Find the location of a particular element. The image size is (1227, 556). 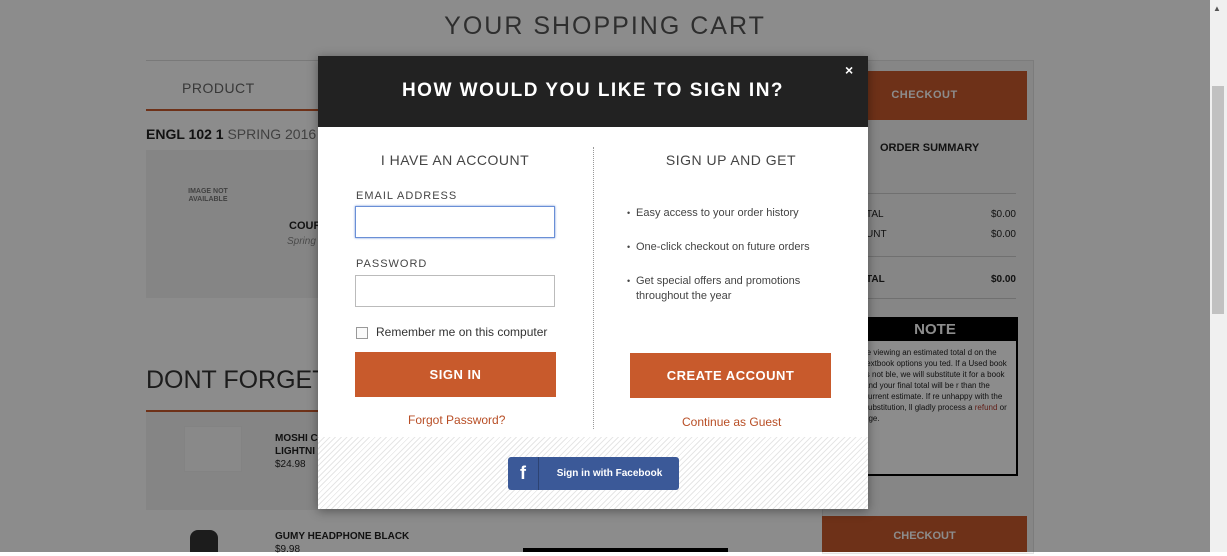

remember-me-checkbox is located at coordinates (362, 333).